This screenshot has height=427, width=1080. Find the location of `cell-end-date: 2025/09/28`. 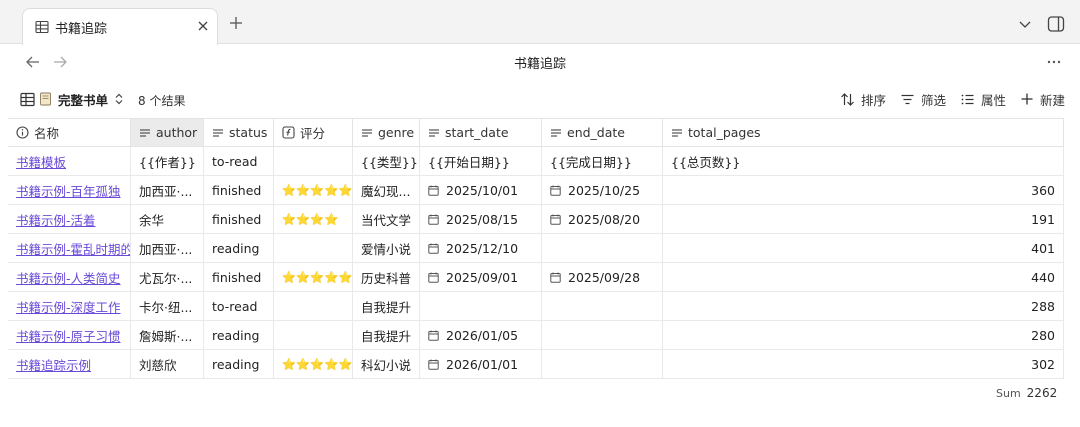

cell-end-date: 2025/09/28 is located at coordinates (602, 277).